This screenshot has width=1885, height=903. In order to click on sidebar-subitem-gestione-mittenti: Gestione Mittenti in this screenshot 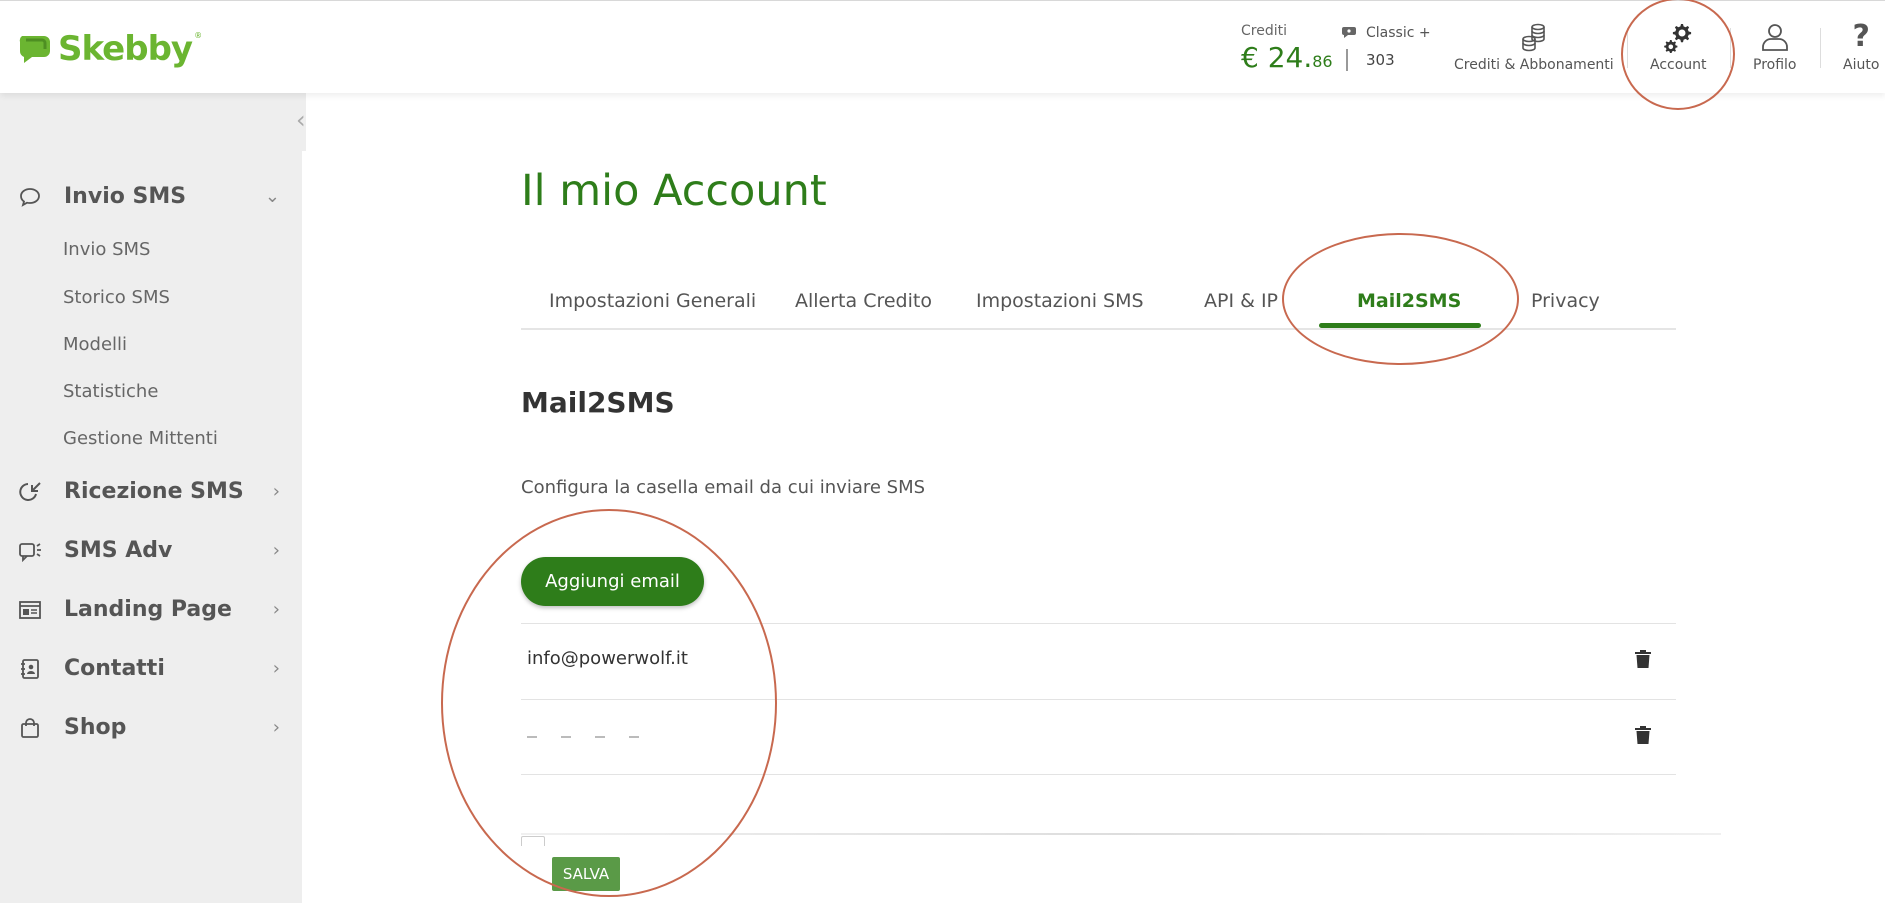, I will do `click(140, 438)`.